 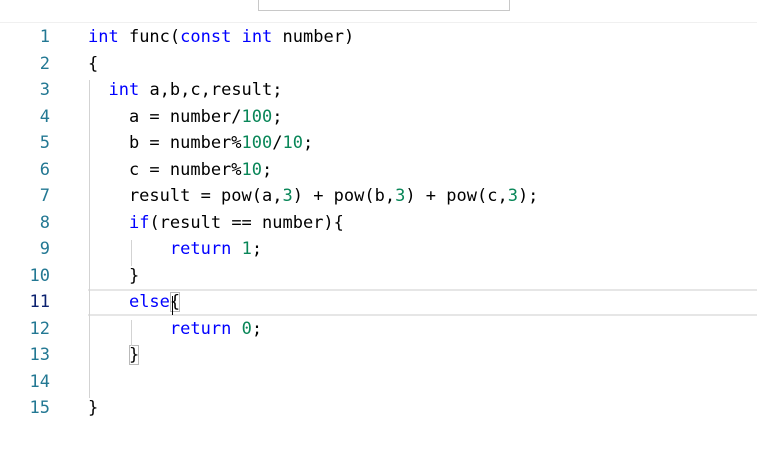 I want to click on line-number: 10, so click(x=39, y=275).